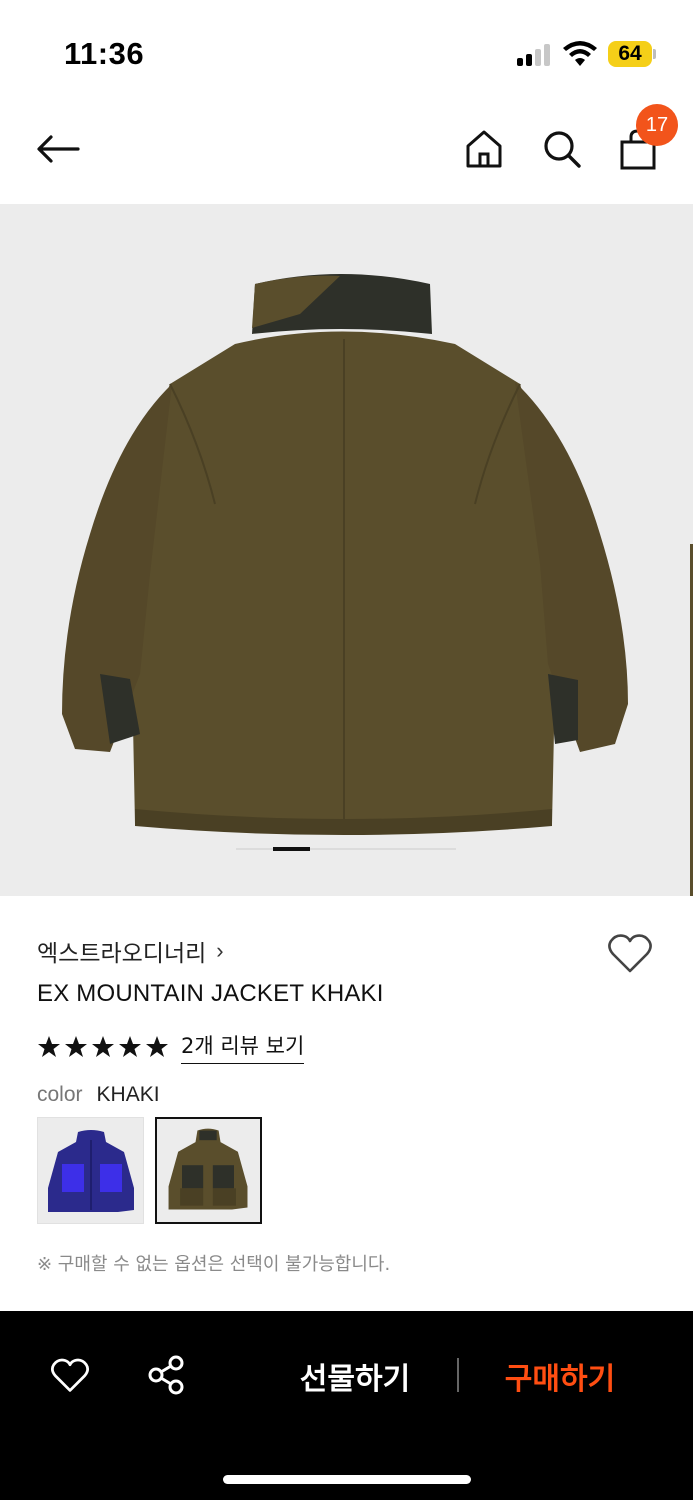 The width and height of the screenshot is (693, 1500). I want to click on back-button, so click(58, 149).